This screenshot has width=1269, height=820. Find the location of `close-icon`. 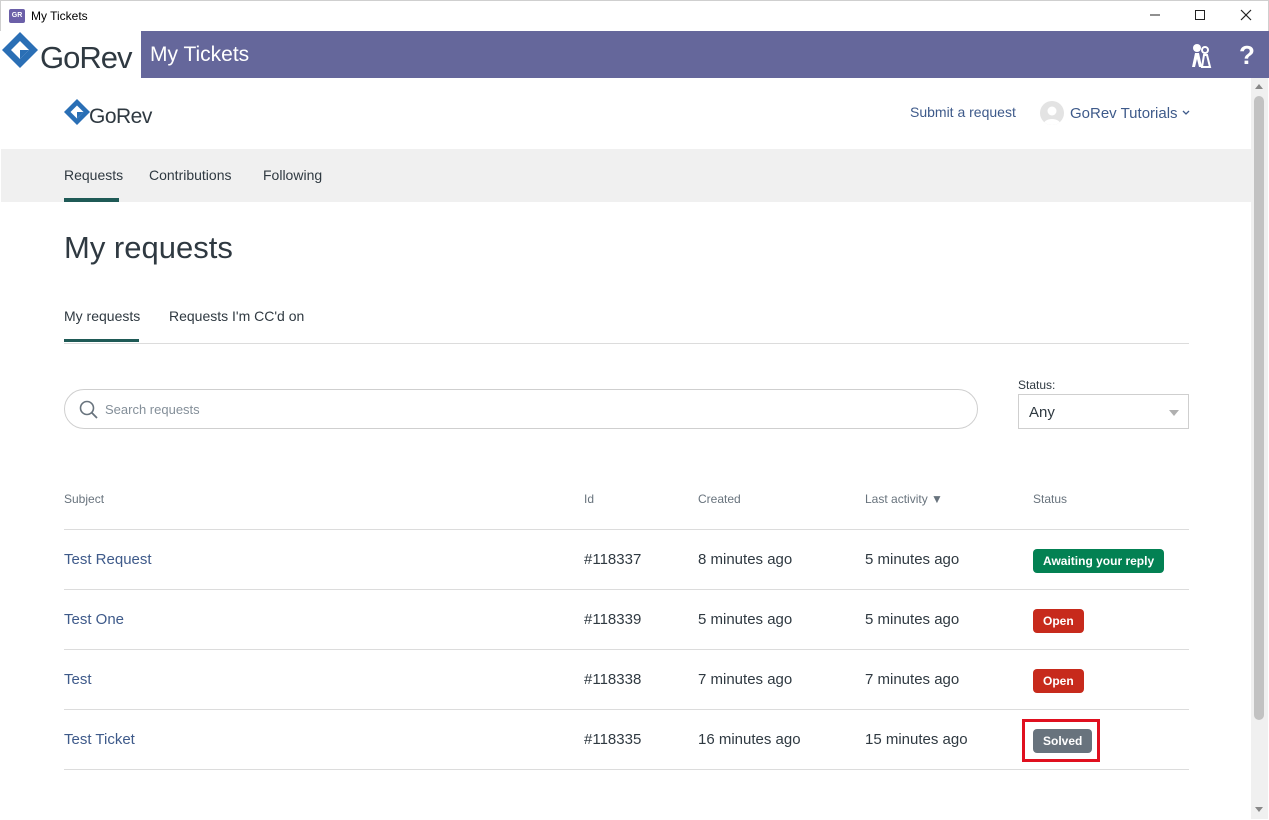

close-icon is located at coordinates (1246, 16).